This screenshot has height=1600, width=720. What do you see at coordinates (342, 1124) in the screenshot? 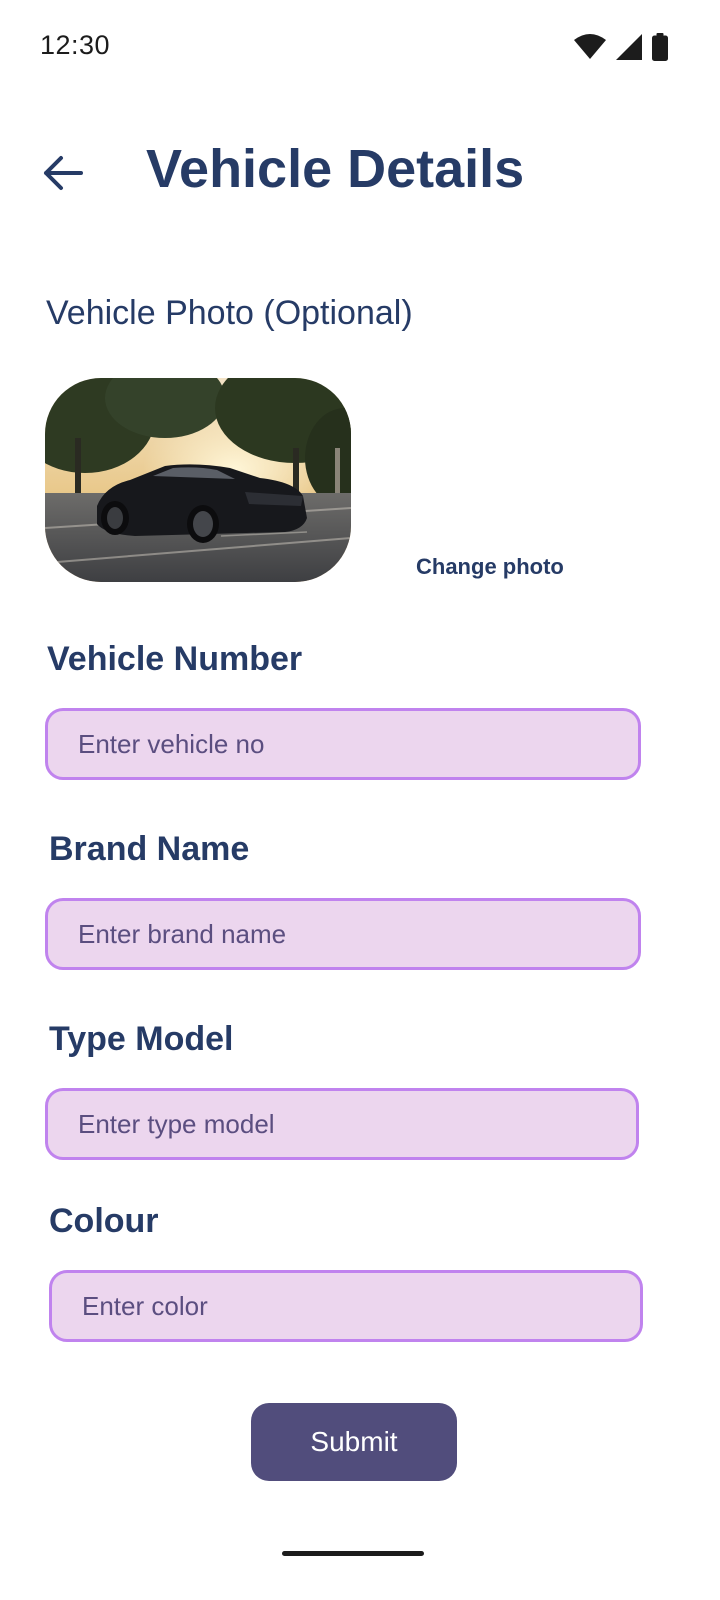
I see `type-model-input` at bounding box center [342, 1124].